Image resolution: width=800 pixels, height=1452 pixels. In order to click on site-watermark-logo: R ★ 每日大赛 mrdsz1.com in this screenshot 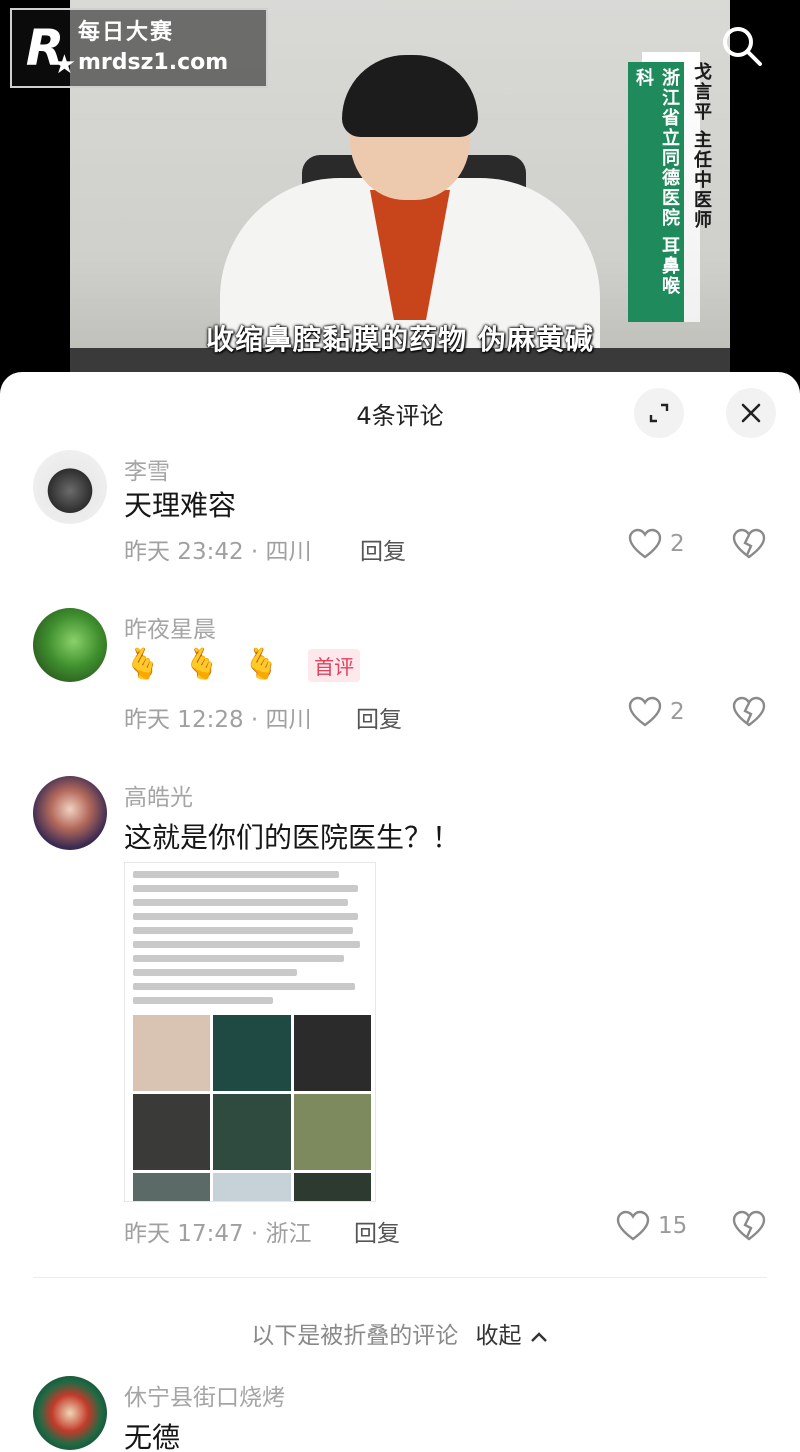, I will do `click(139, 48)`.